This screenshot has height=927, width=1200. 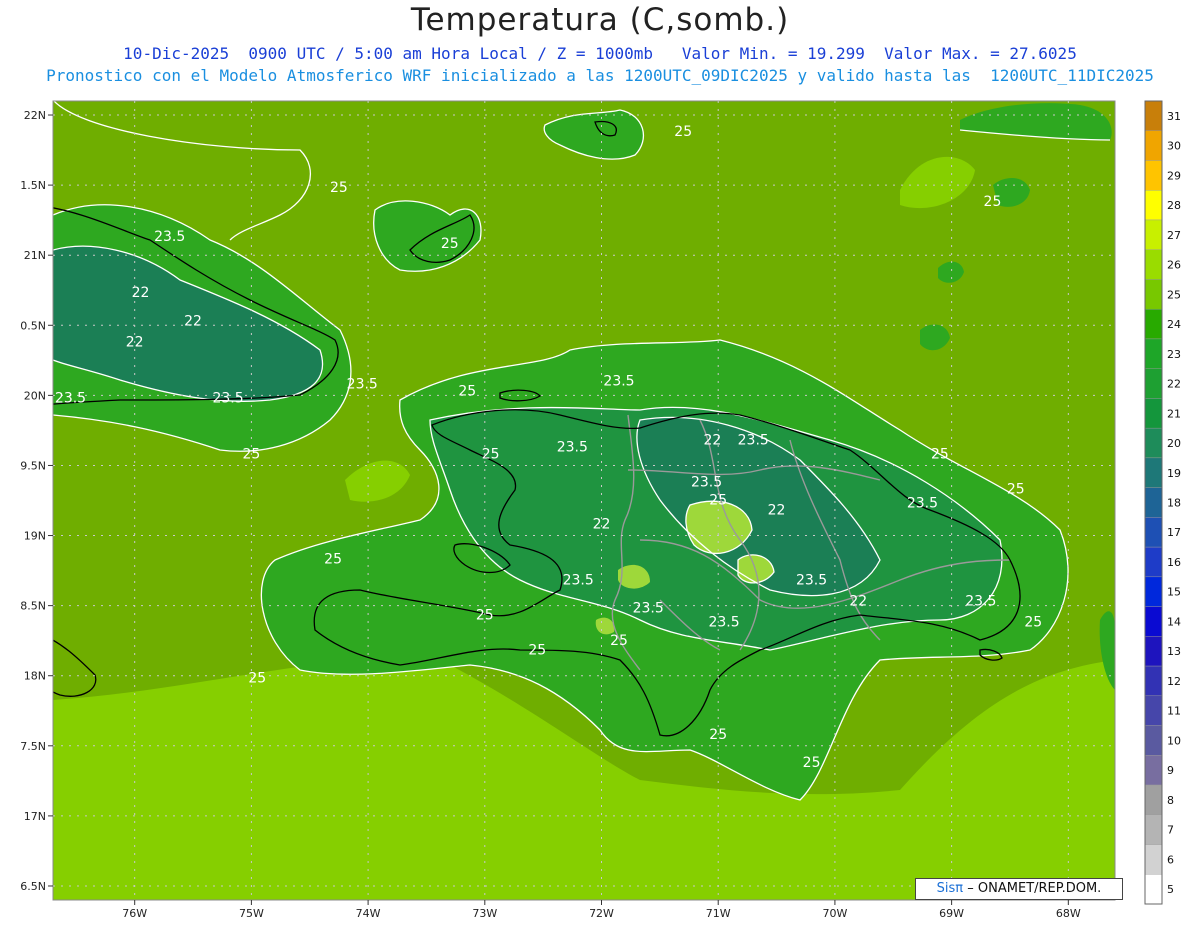 What do you see at coordinates (1174, 592) in the screenshot?
I see `legend-level-label: 15` at bounding box center [1174, 592].